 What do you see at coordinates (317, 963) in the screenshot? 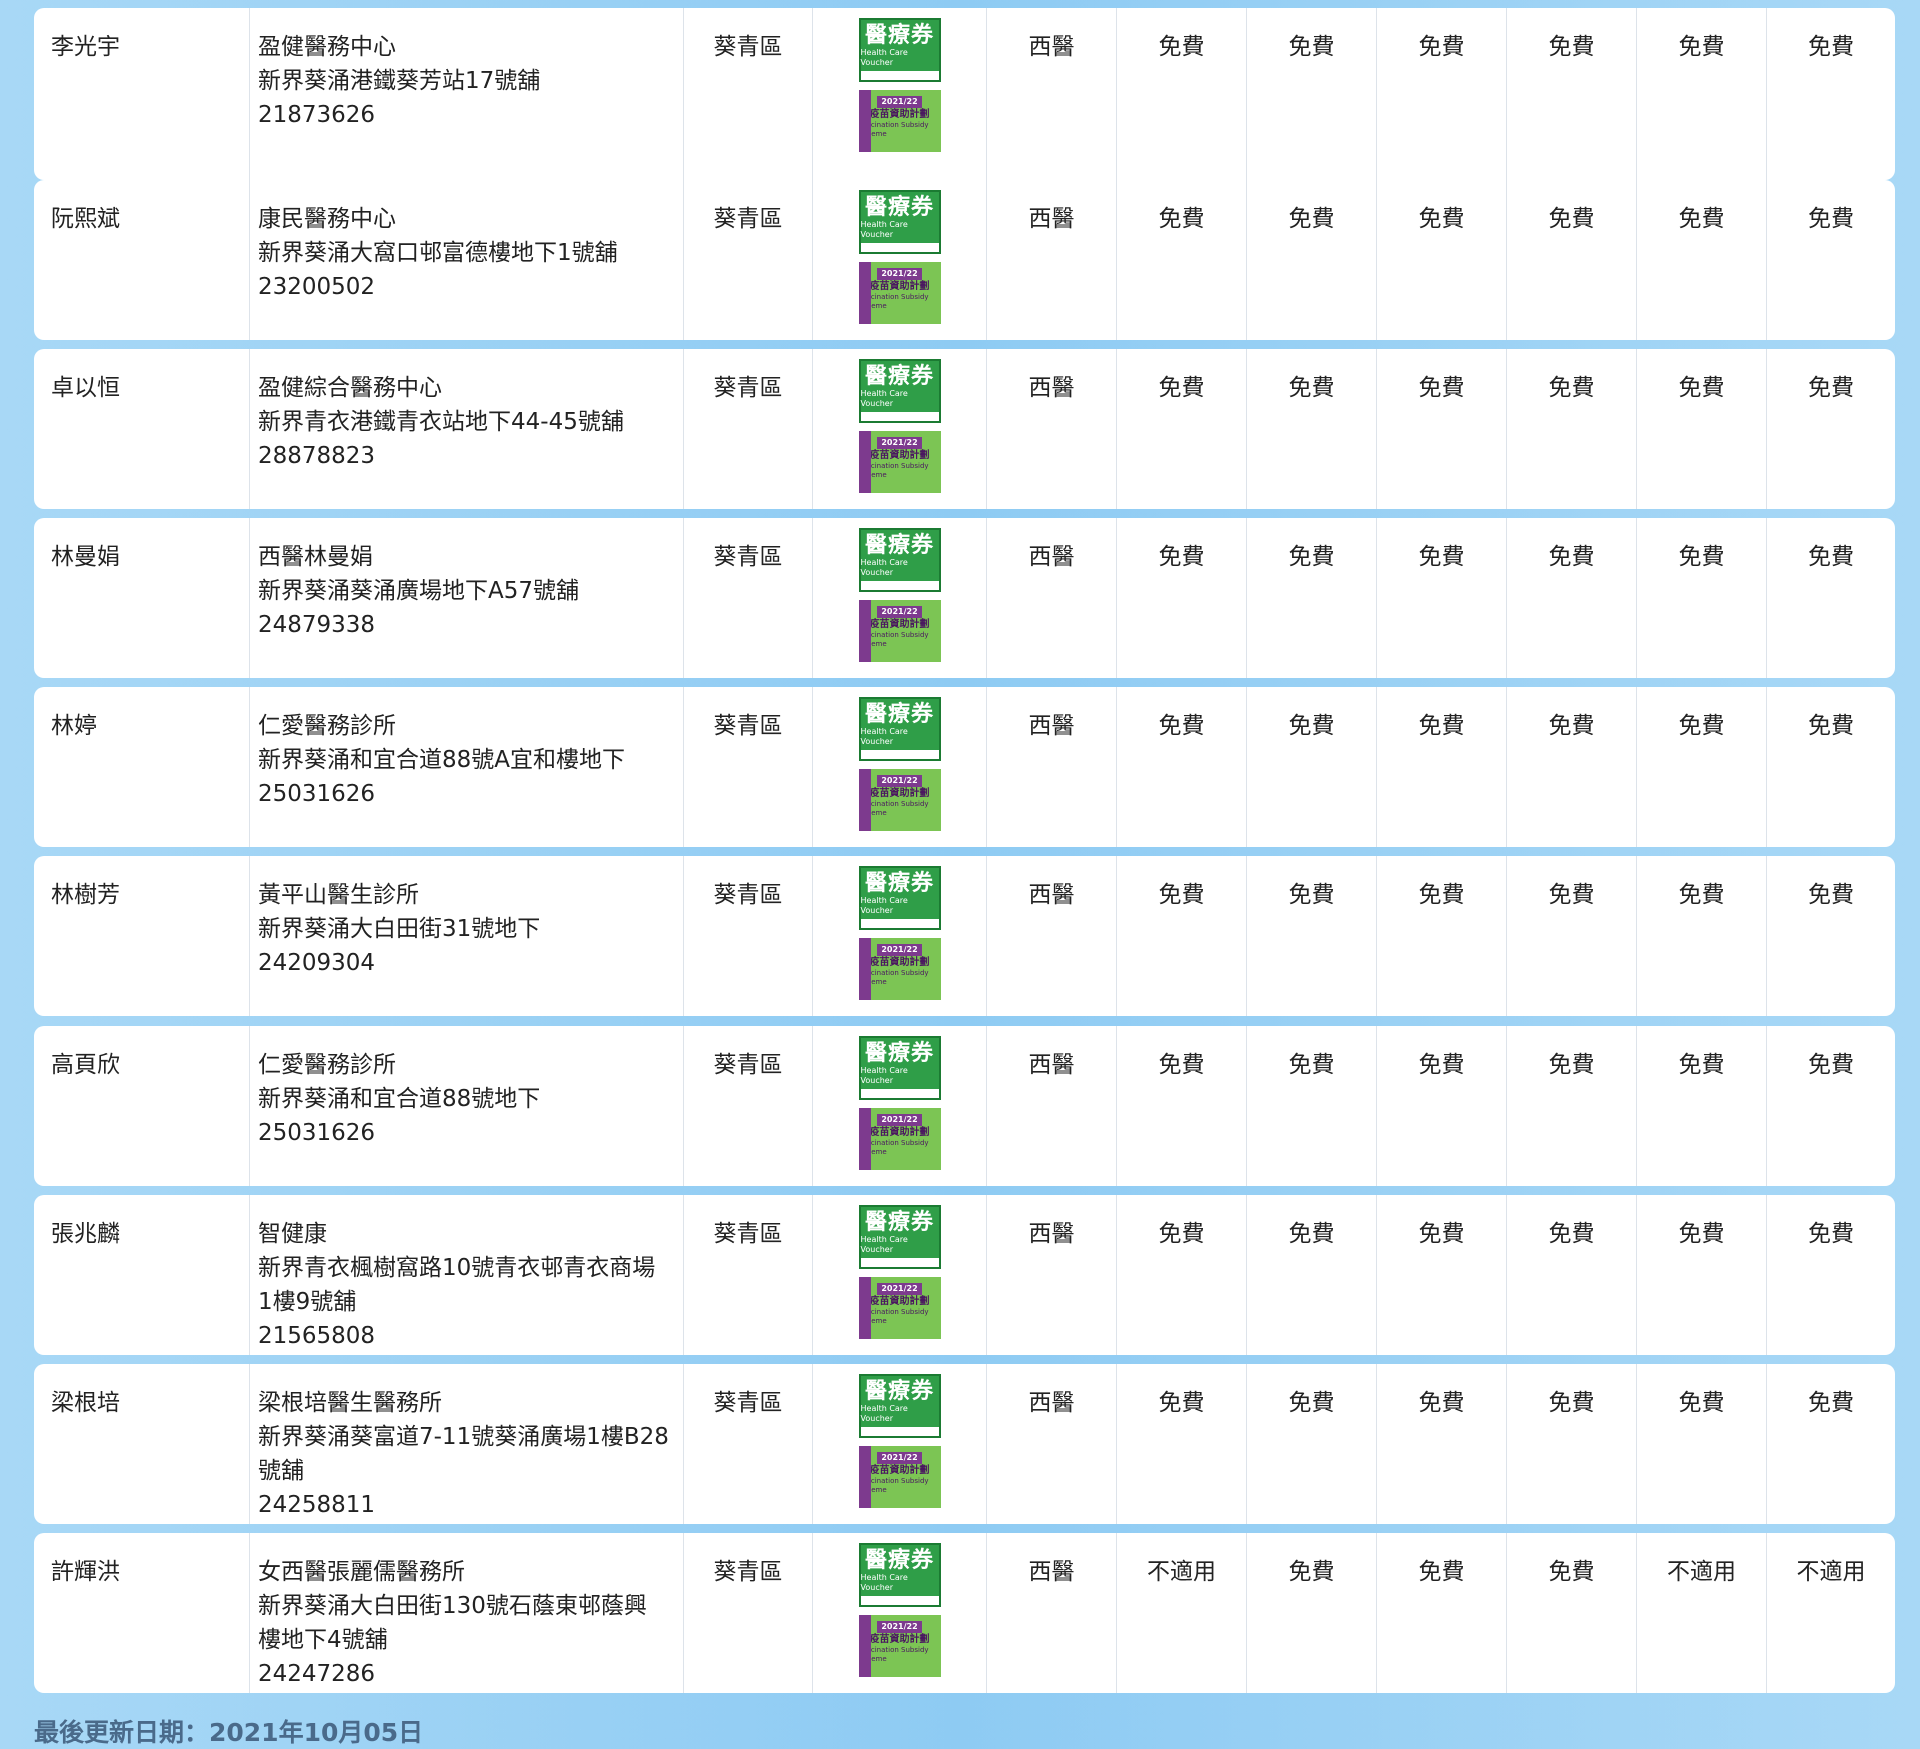
I see `clinic-phone: 24209304` at bounding box center [317, 963].